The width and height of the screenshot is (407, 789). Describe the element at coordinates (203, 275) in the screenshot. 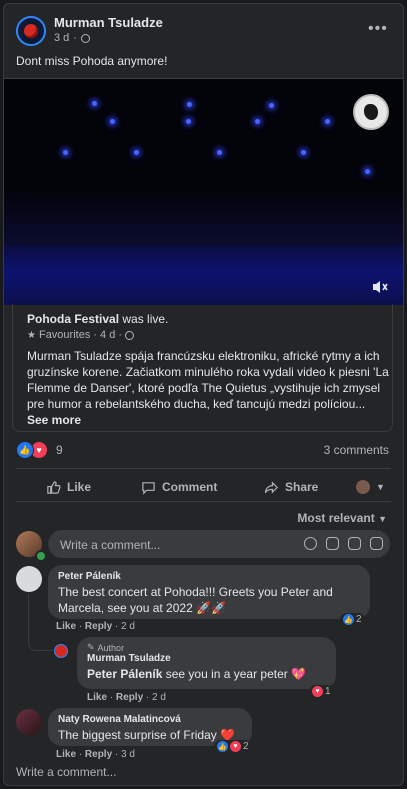

I see `video-stage` at that location.